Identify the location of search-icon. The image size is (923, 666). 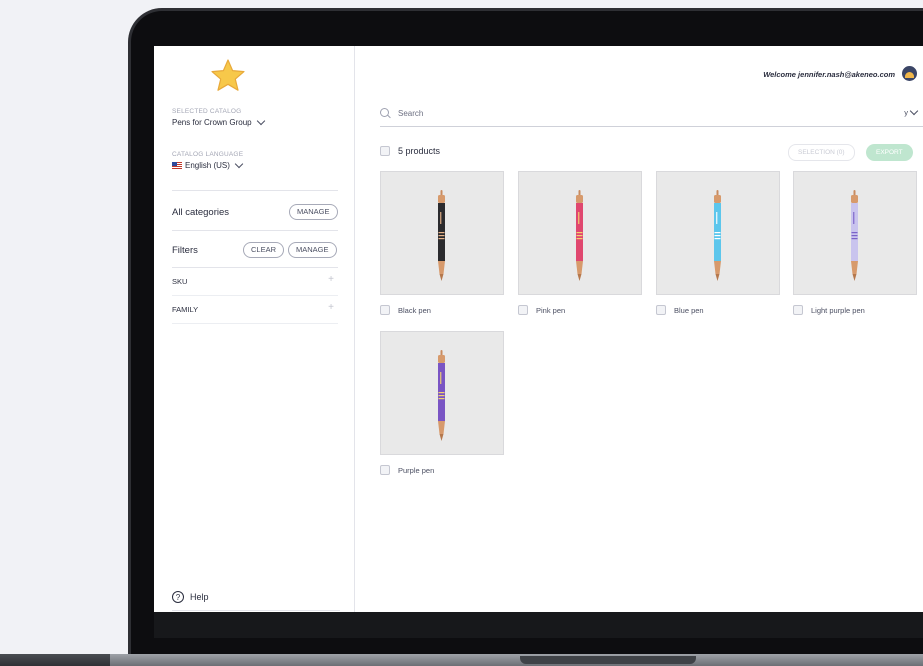
(384, 112).